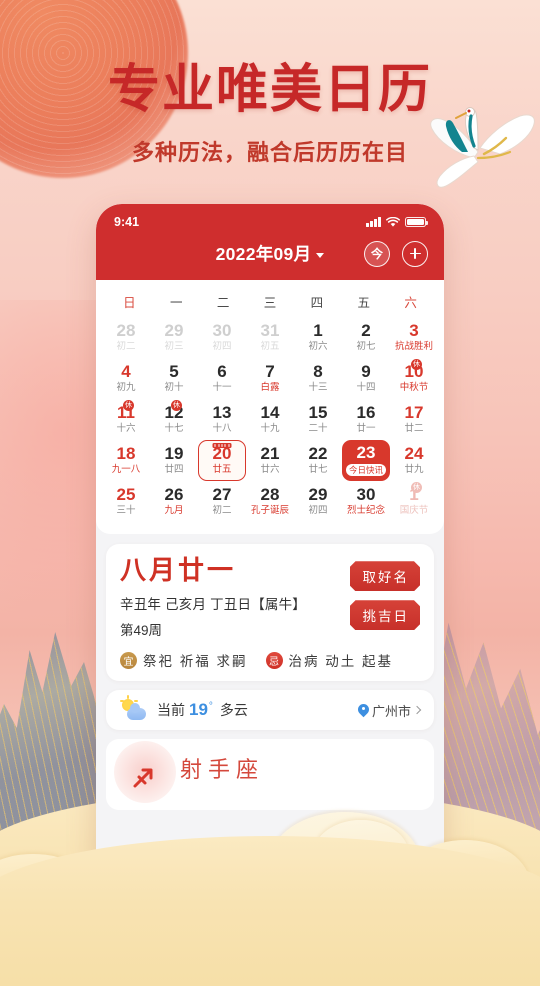  Describe the element at coordinates (222, 337) in the screenshot. I see `calendar-day-cell: 30 初四` at that location.